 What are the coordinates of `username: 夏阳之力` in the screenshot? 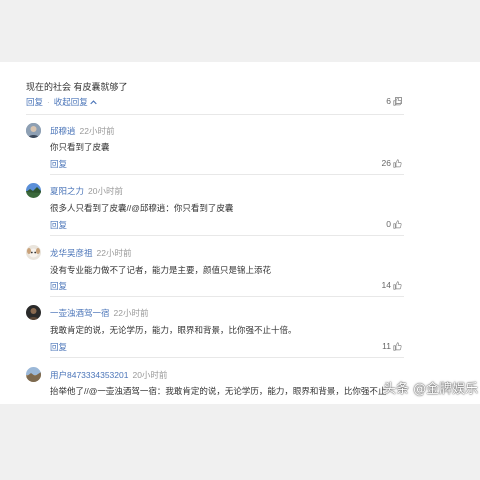 It's located at (67, 191).